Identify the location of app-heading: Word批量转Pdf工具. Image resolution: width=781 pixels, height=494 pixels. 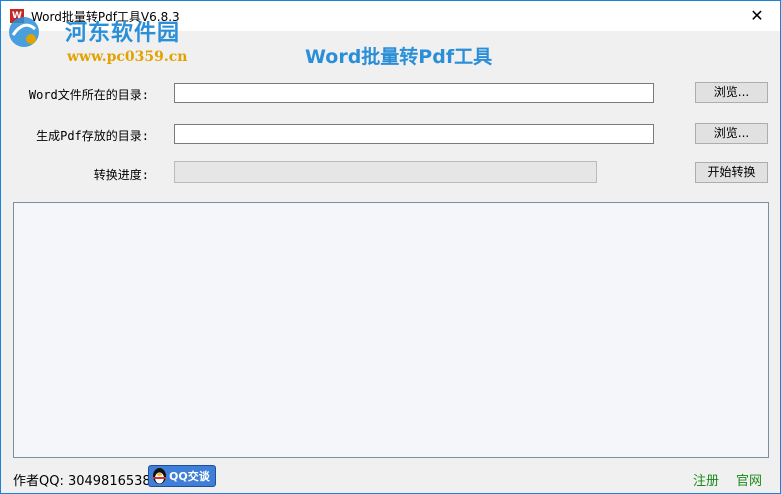
(399, 57).